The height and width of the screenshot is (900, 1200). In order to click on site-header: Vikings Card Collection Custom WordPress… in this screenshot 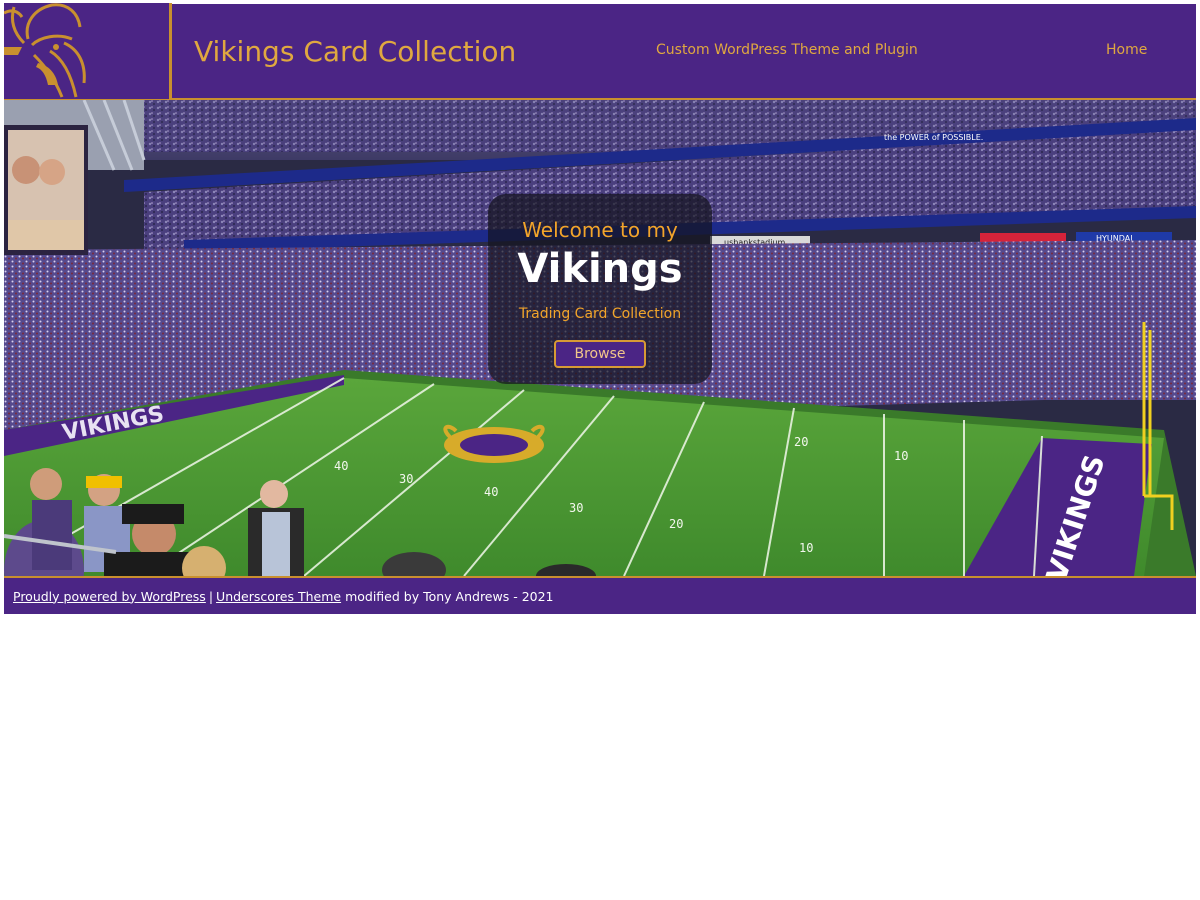, I will do `click(600, 51)`.